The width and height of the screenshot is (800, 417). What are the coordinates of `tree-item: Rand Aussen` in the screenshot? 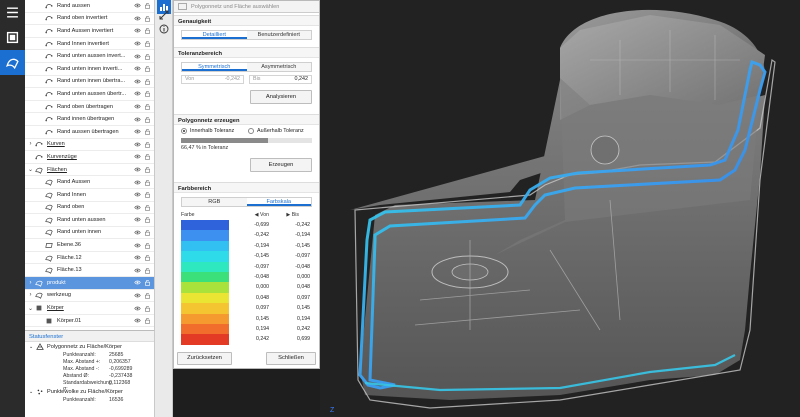 It's located at (89, 182).